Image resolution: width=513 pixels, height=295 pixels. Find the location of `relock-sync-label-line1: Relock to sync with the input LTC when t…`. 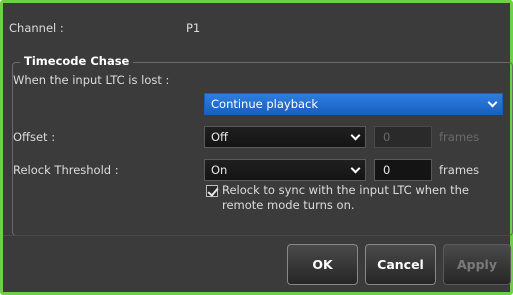

relock-sync-label-line1: Relock to sync with the input LTC when t… is located at coordinates (345, 190).